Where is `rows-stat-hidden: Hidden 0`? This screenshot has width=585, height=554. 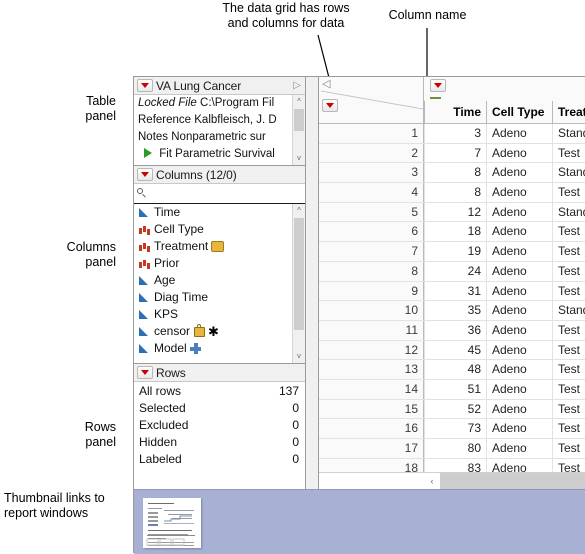 rows-stat-hidden: Hidden 0 is located at coordinates (219, 442).